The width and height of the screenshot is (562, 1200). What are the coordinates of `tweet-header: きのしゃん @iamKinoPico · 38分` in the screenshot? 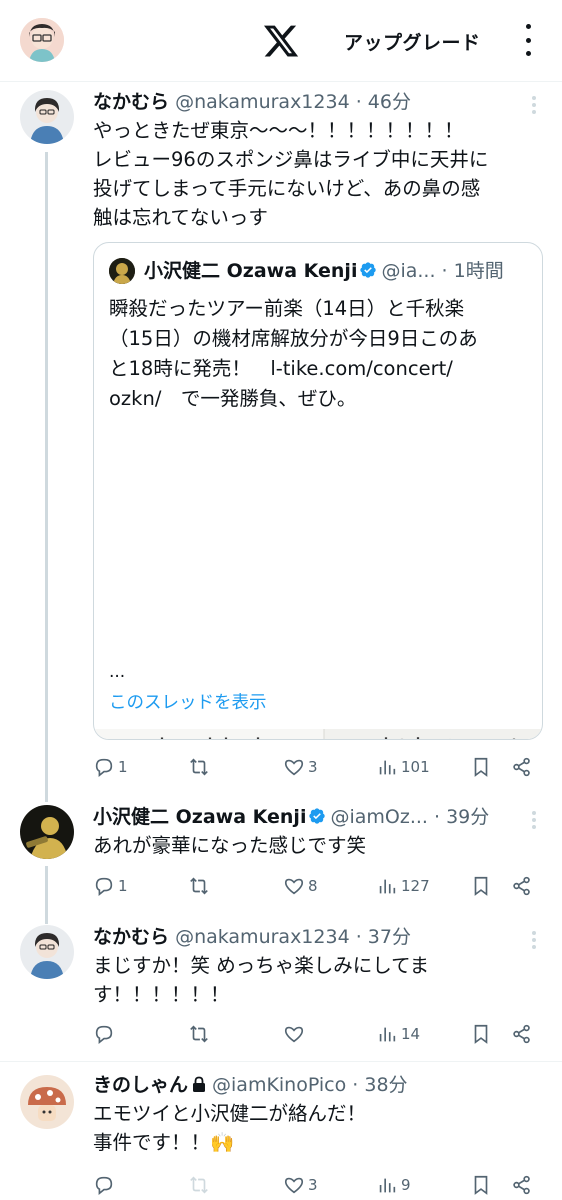 It's located at (250, 1085).